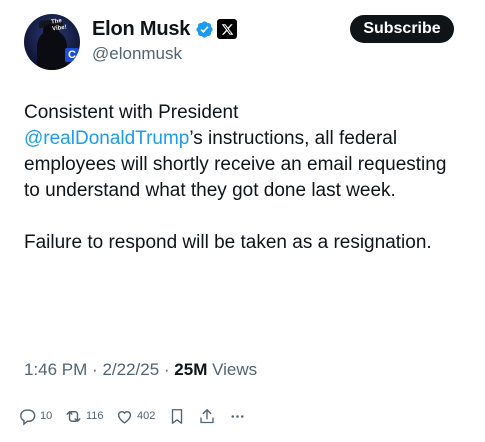 The width and height of the screenshot is (485, 442). Describe the element at coordinates (28, 416) in the screenshot. I see `reply-icon` at that location.